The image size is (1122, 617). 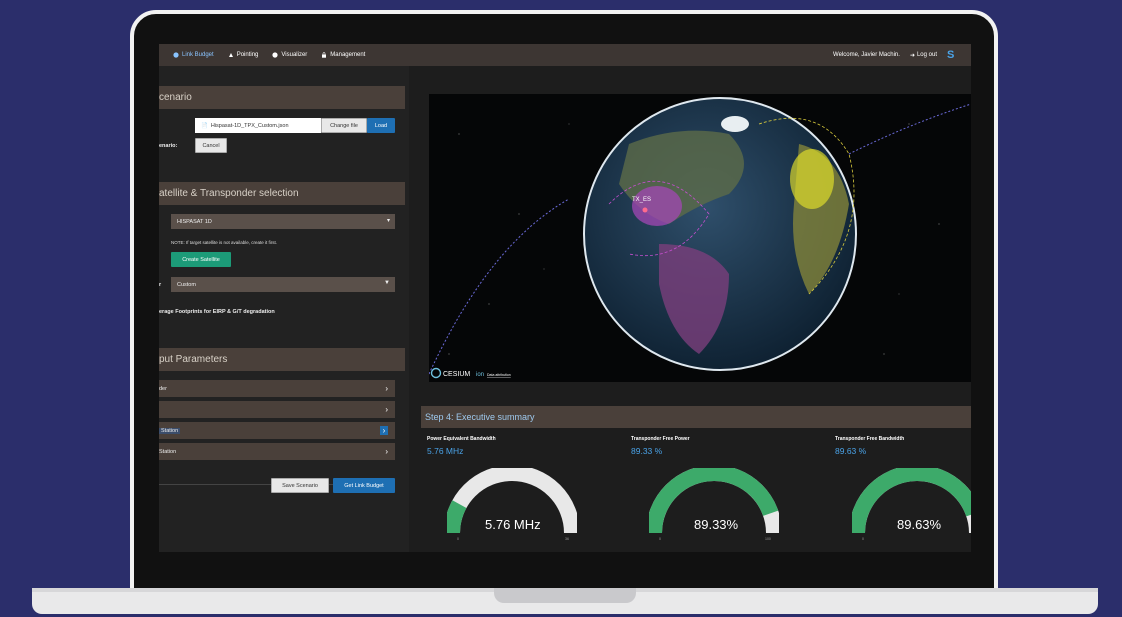 I want to click on param-row-tx-station: Station ›, so click(x=277, y=430).